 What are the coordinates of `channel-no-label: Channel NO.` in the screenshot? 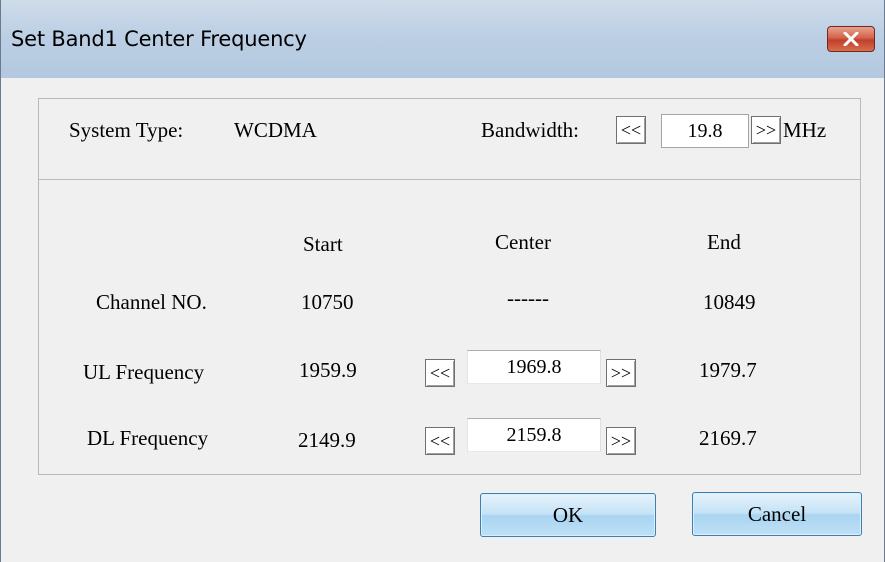 It's located at (151, 302).